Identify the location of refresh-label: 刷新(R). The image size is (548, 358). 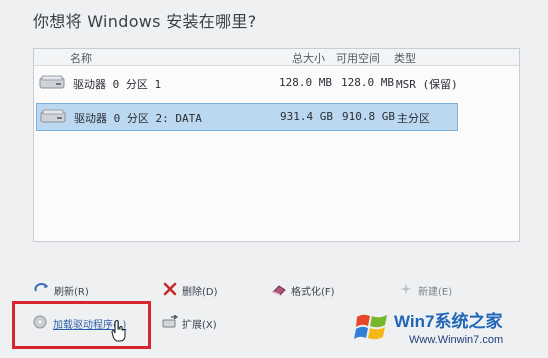
(71, 292).